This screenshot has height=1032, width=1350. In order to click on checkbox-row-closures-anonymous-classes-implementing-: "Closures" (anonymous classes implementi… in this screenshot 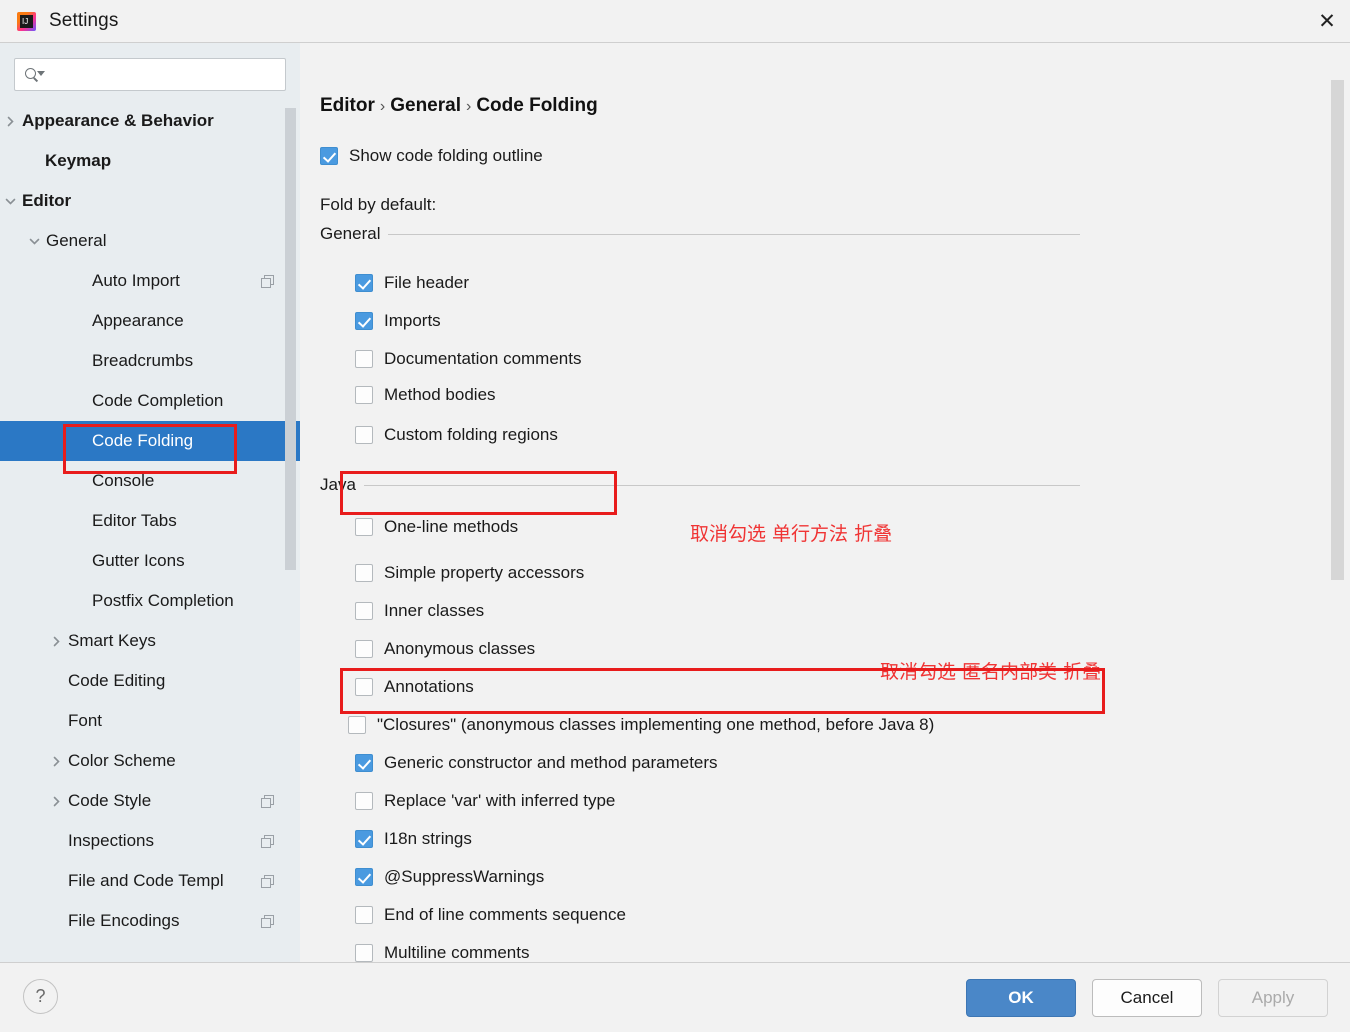, I will do `click(641, 725)`.